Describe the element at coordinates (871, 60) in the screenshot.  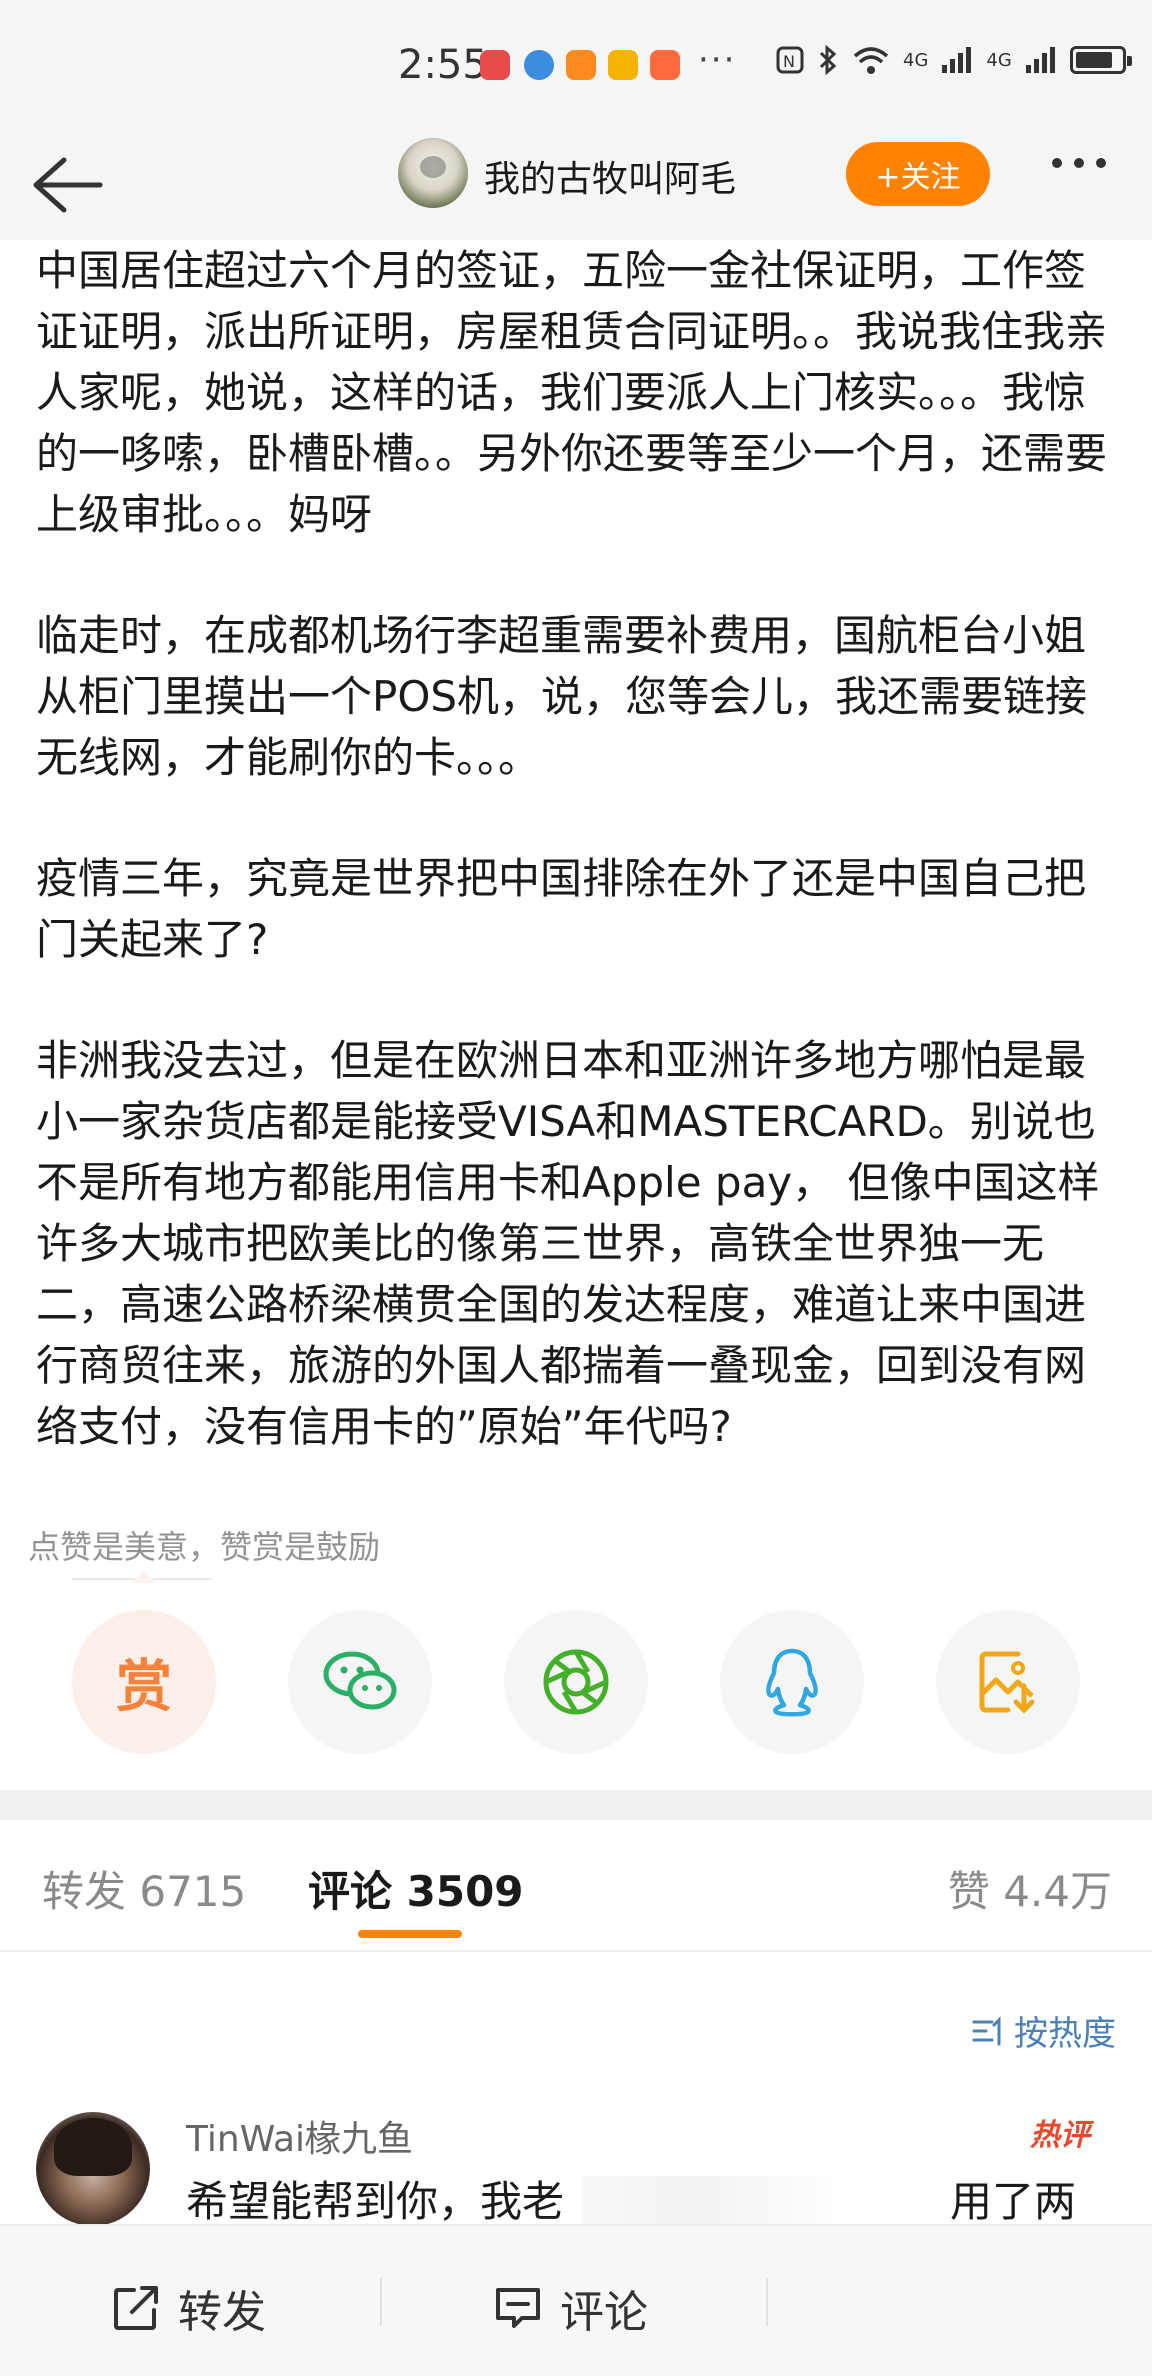
I see `wifi-icon` at that location.